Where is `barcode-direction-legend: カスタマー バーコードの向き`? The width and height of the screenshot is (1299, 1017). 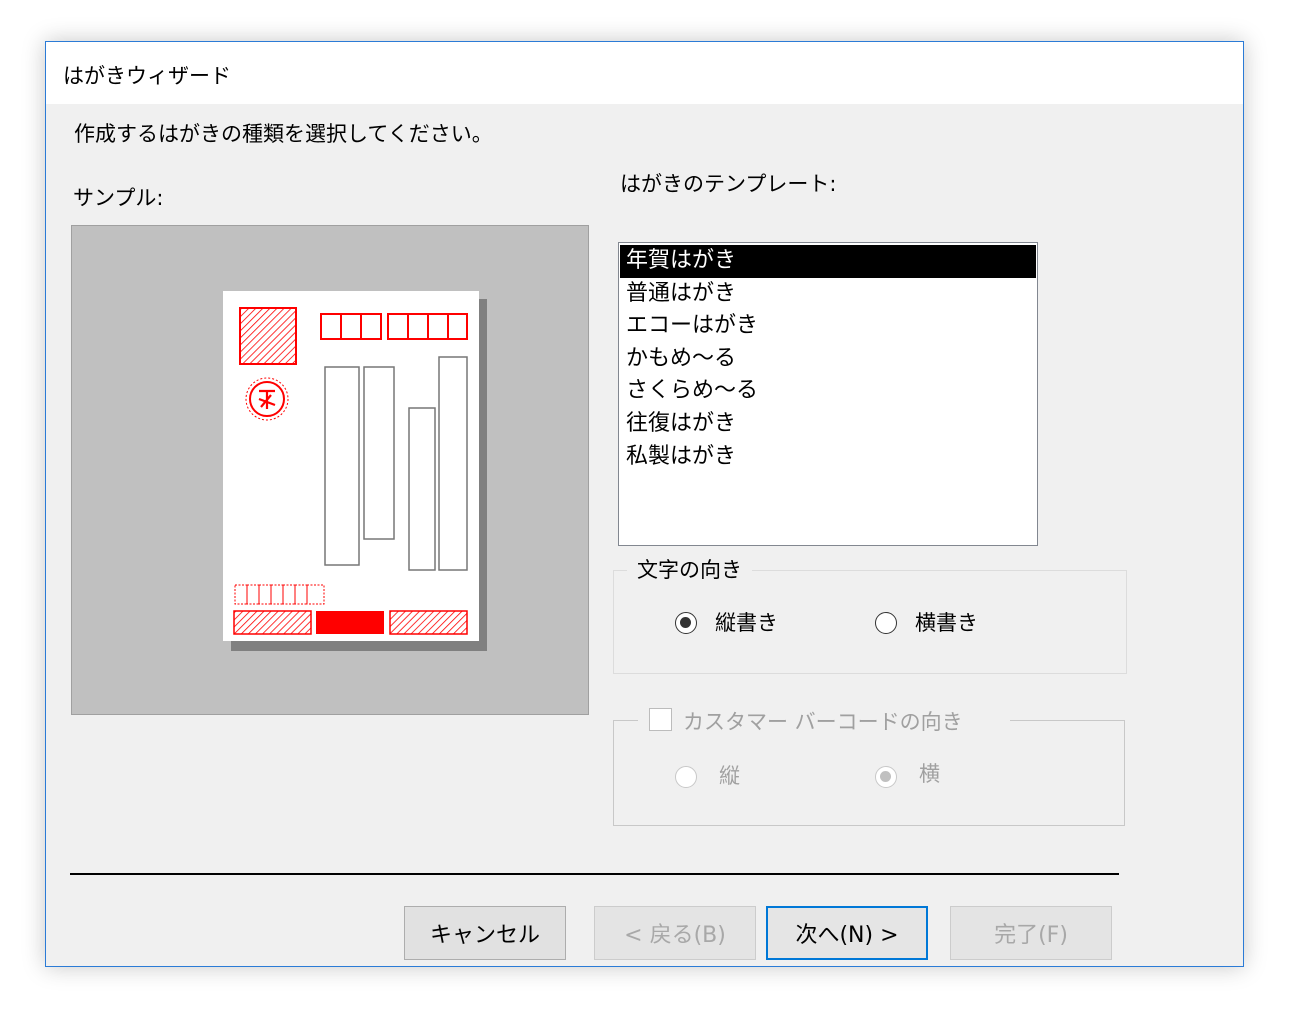
barcode-direction-legend: カスタマー バーコードの向き is located at coordinates (823, 722).